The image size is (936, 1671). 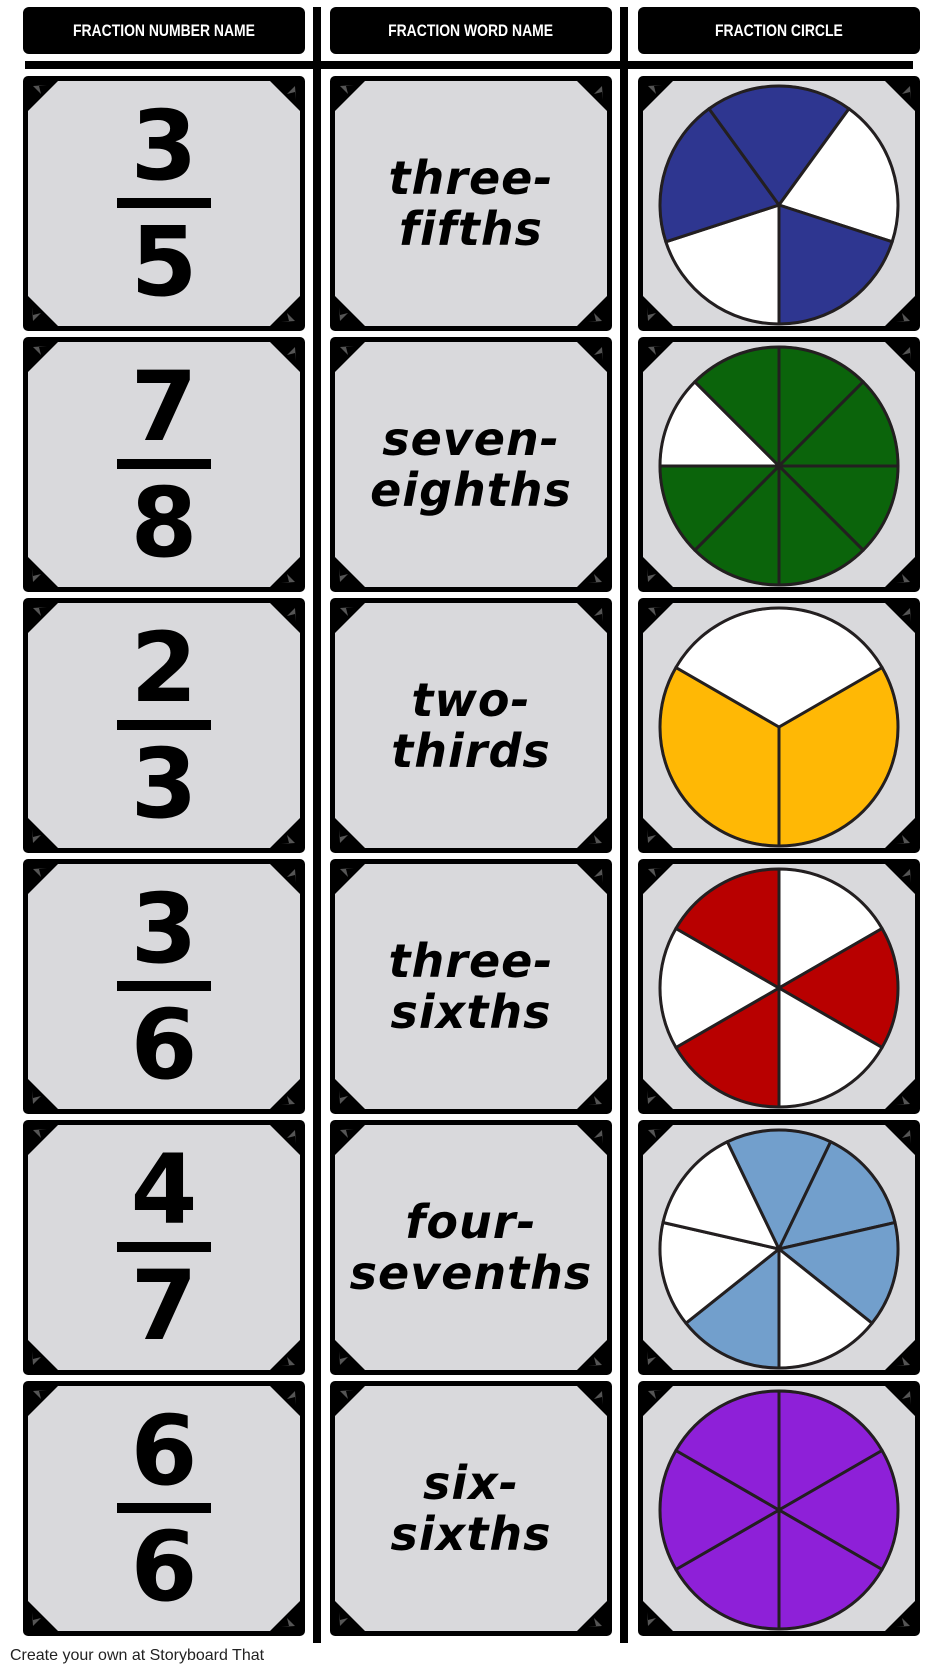 What do you see at coordinates (471, 1272) in the screenshot?
I see `word-line-2: sevenths` at bounding box center [471, 1272].